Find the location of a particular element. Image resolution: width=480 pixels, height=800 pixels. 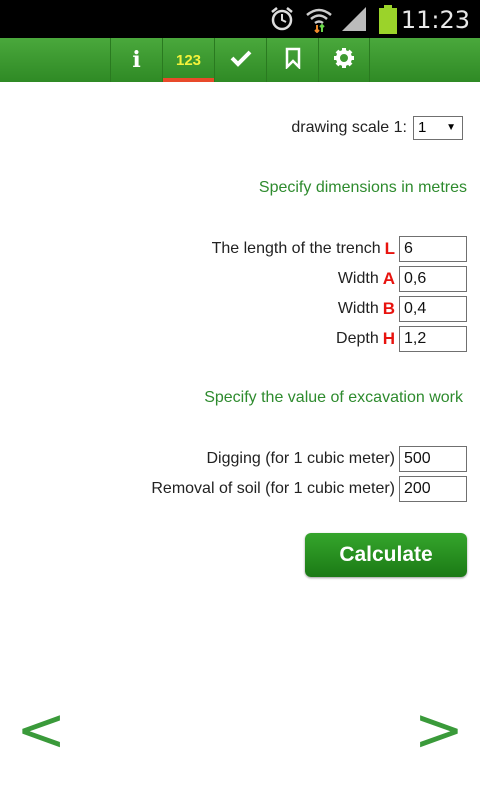

width-a-input is located at coordinates (433, 279).